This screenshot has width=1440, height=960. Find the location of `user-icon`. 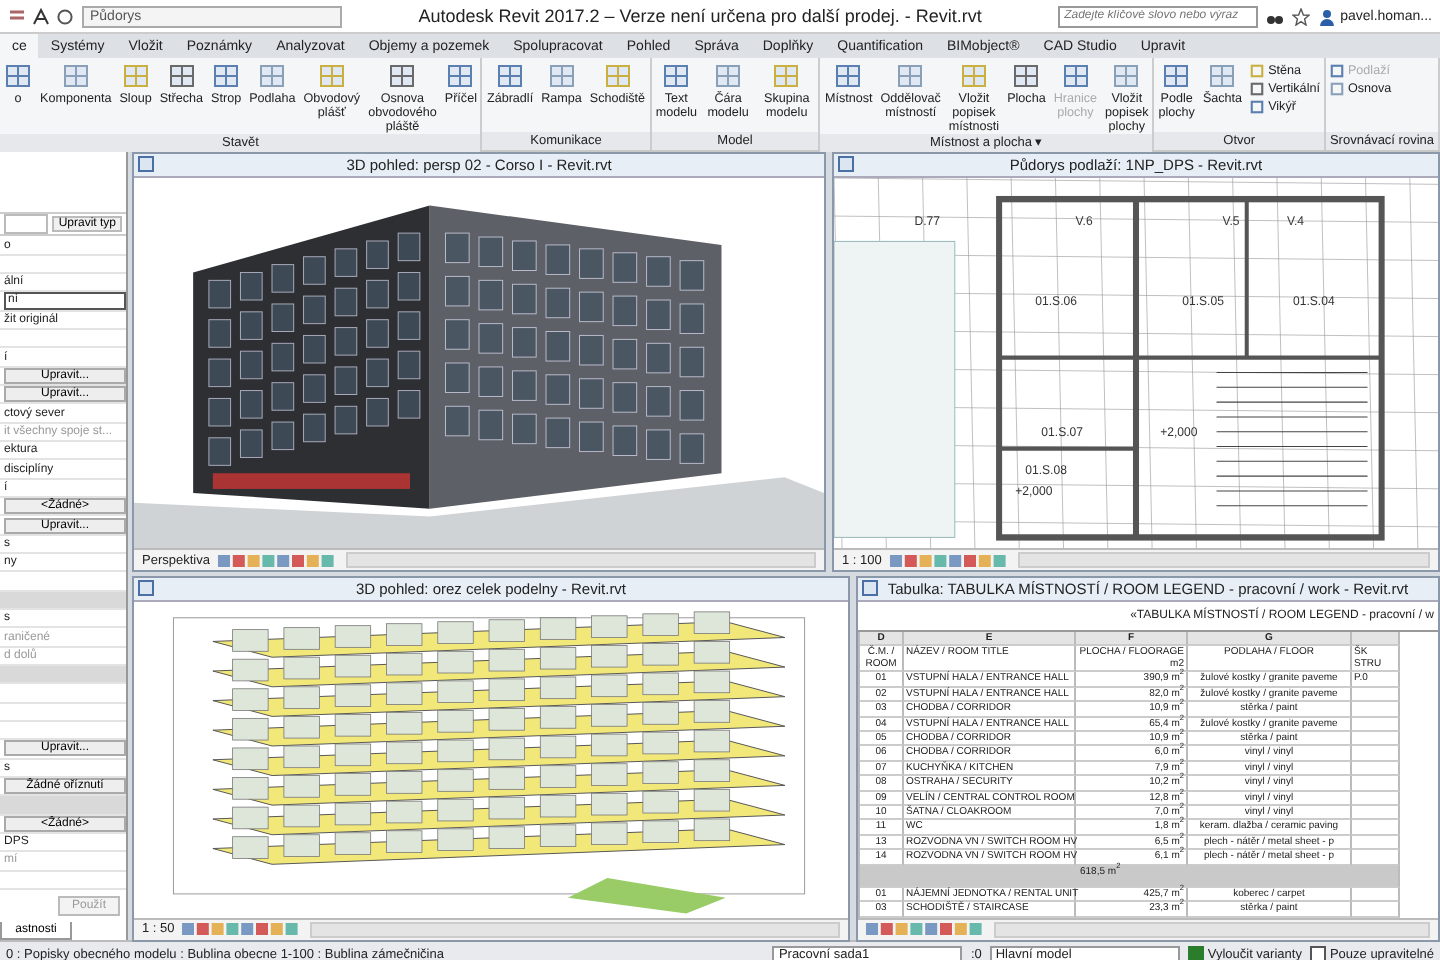

user-icon is located at coordinates (1327, 16).